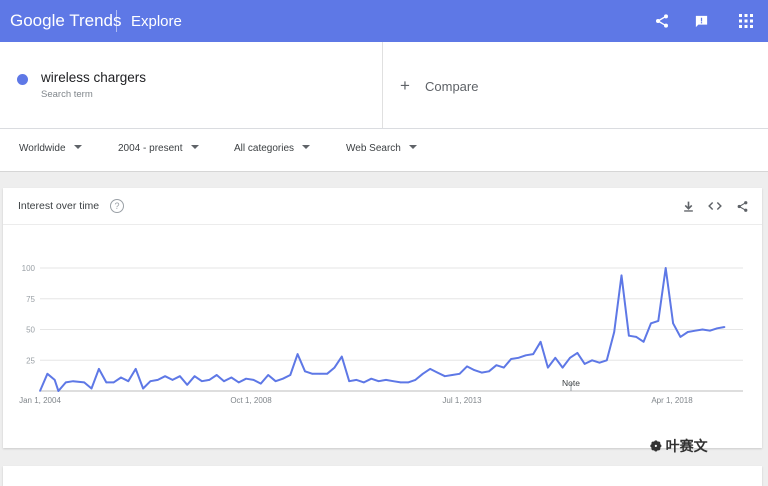  I want to click on region-dropdown: Worldwide, so click(50, 148).